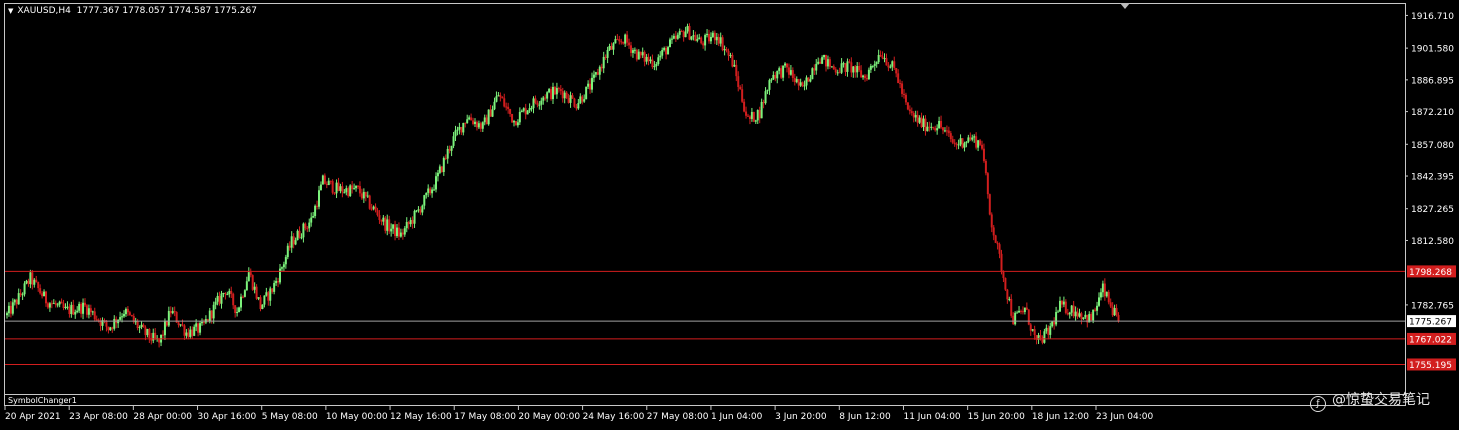 The width and height of the screenshot is (1459, 430). What do you see at coordinates (1318, 404) in the screenshot?
I see `watermark-logo-icon: ƒ` at bounding box center [1318, 404].